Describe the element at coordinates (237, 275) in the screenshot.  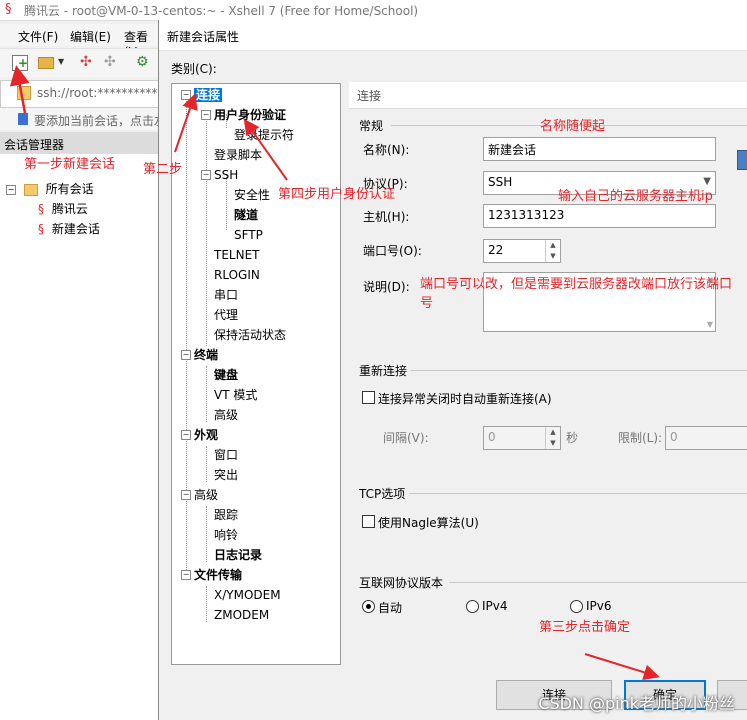
I see `tree-node-rlogin: RLOGIN` at that location.